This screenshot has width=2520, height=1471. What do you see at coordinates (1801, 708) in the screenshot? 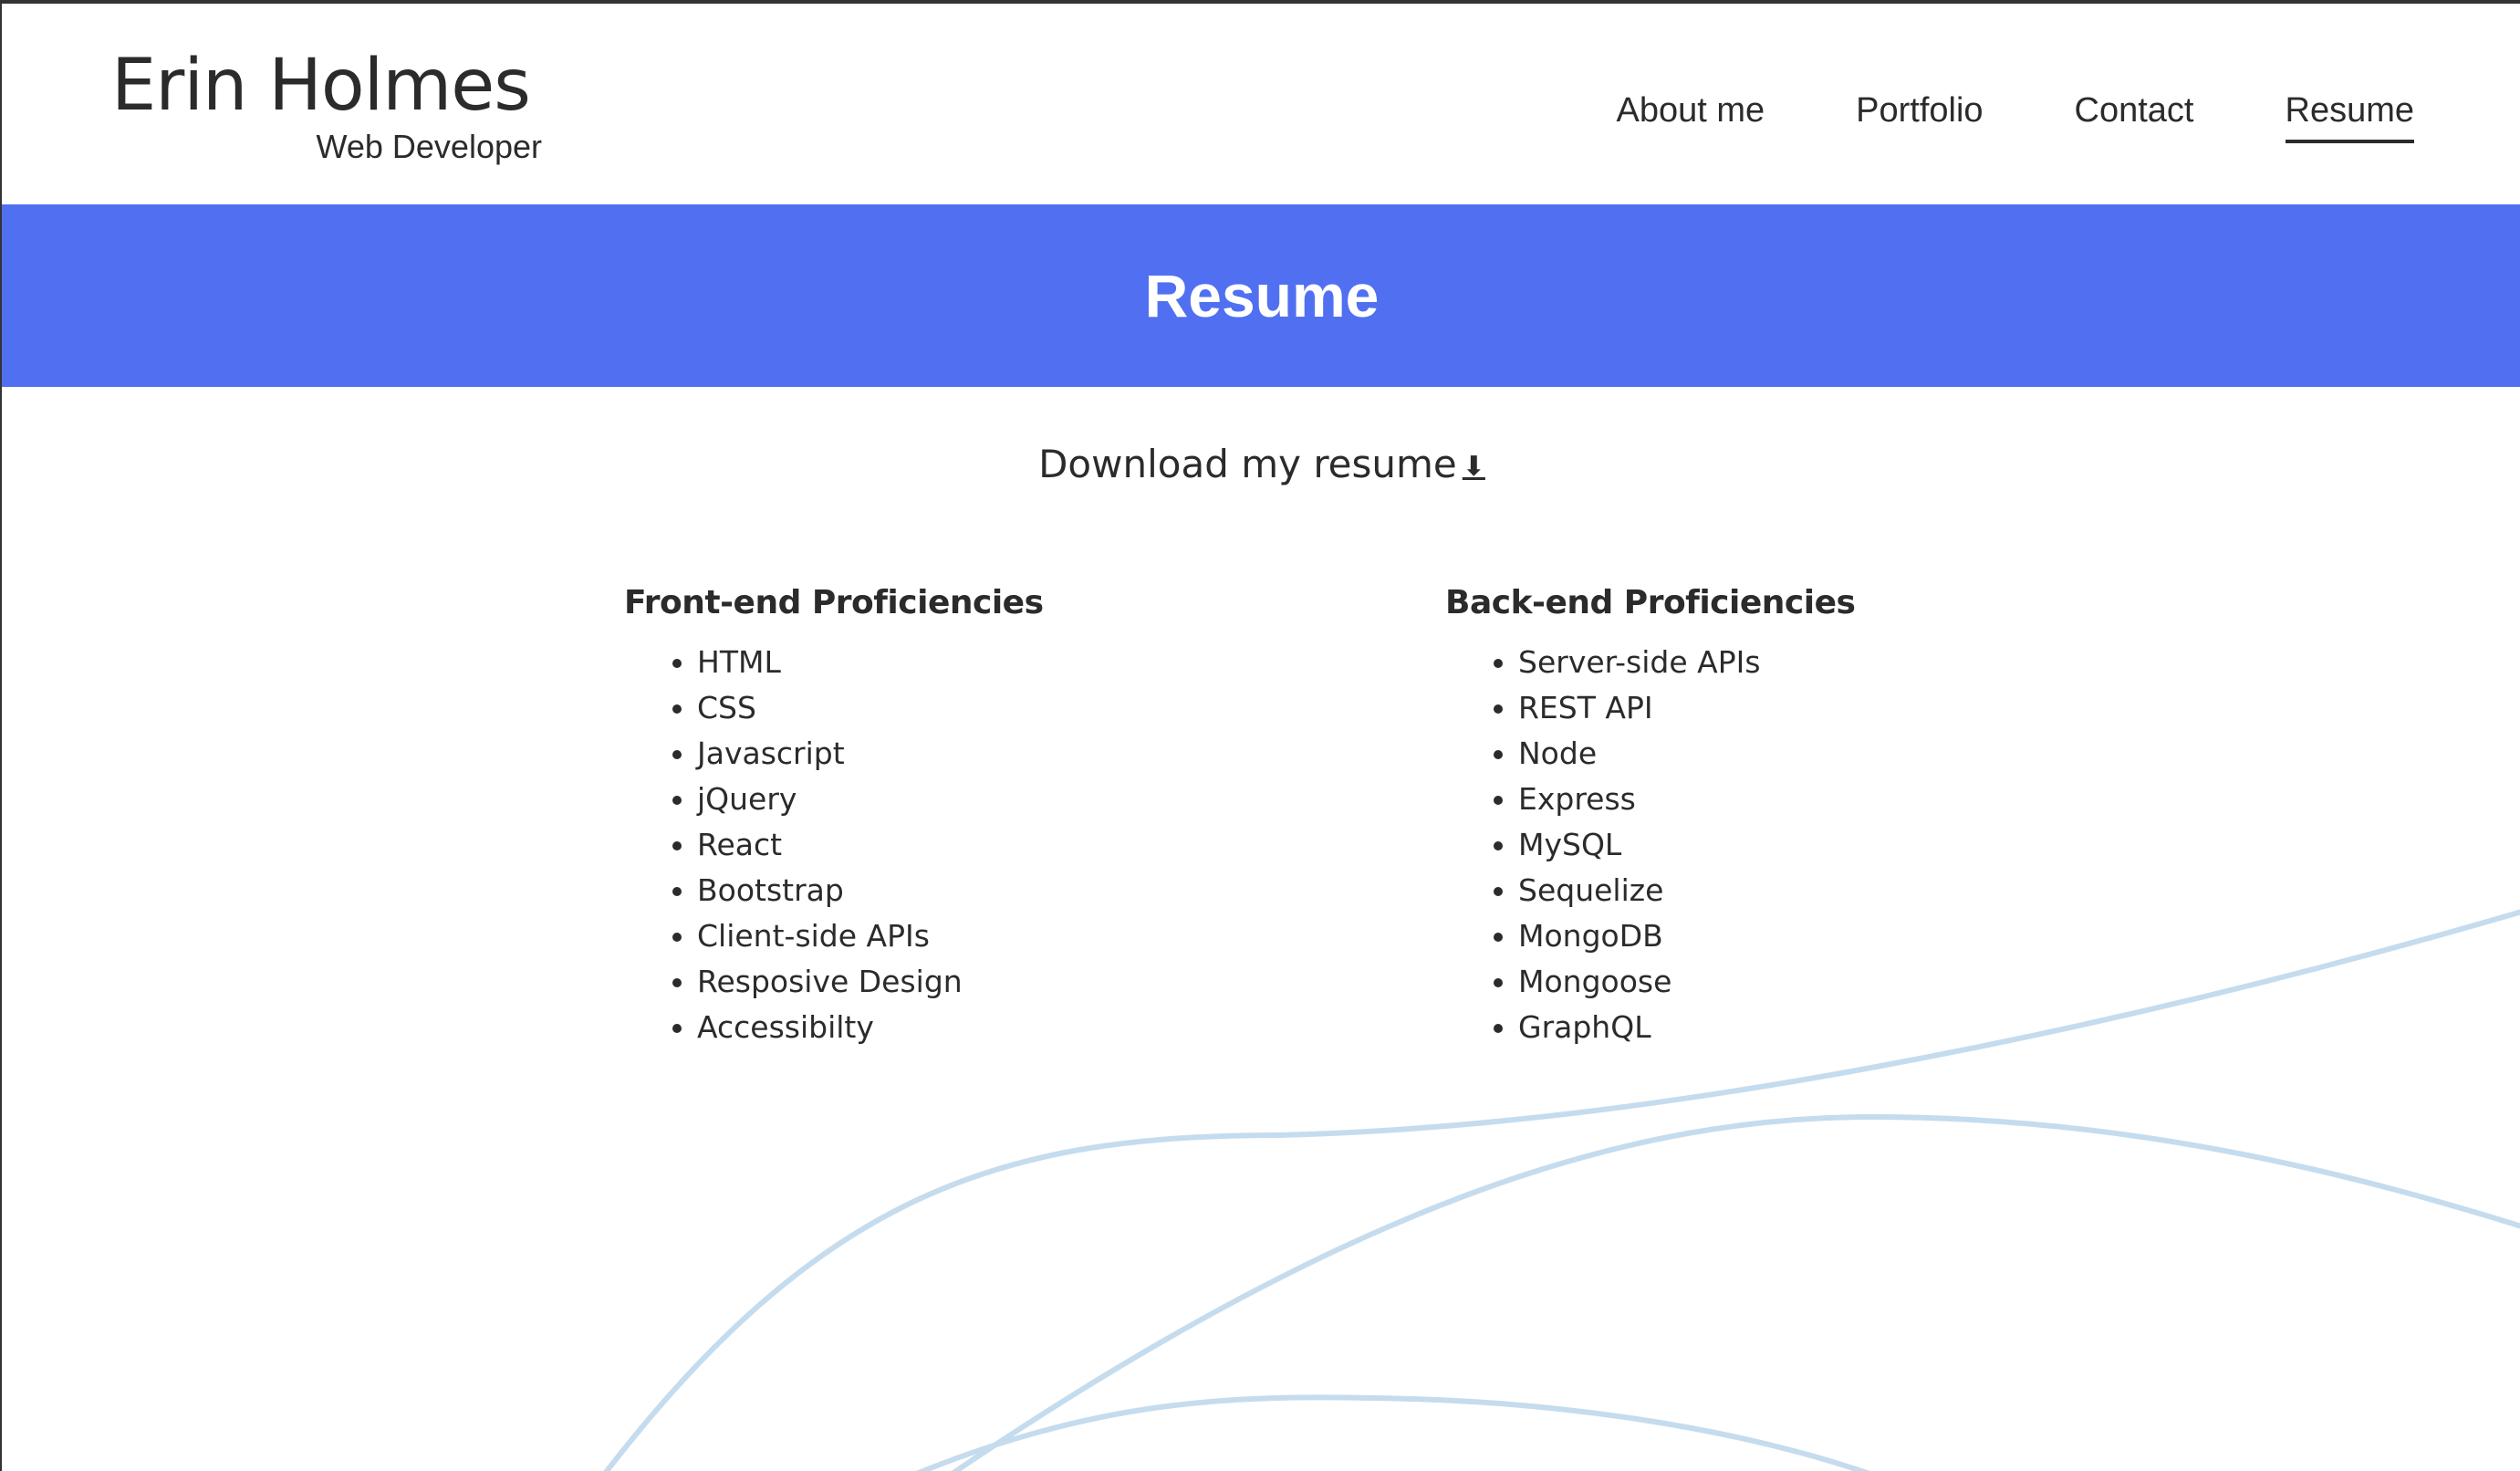
I see `list-item: REST API` at bounding box center [1801, 708].